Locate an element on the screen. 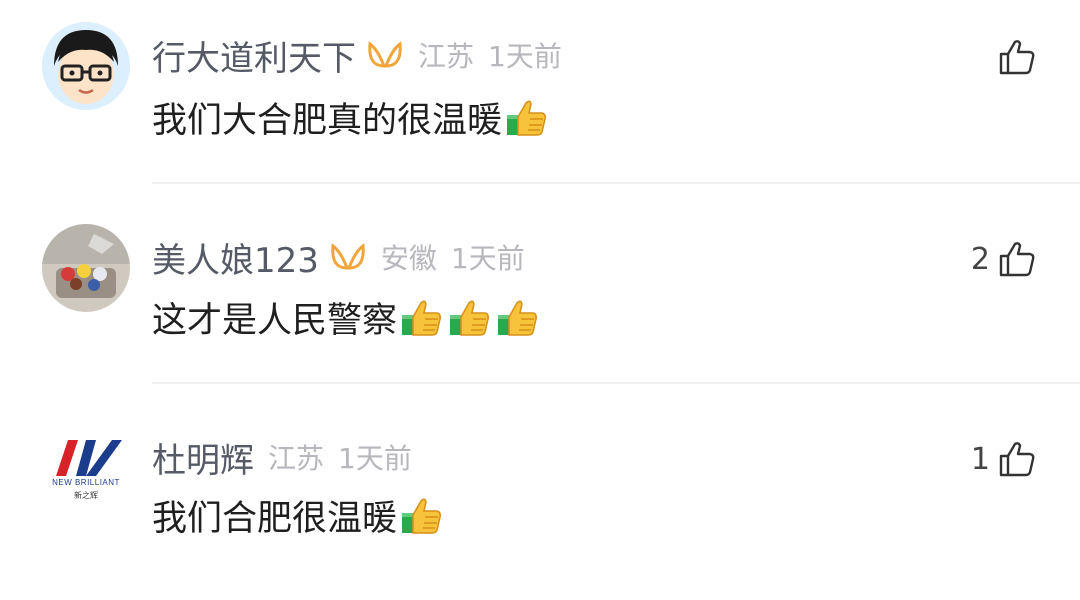  comment-body: 这才是人民警察 is located at coordinates (347, 317).